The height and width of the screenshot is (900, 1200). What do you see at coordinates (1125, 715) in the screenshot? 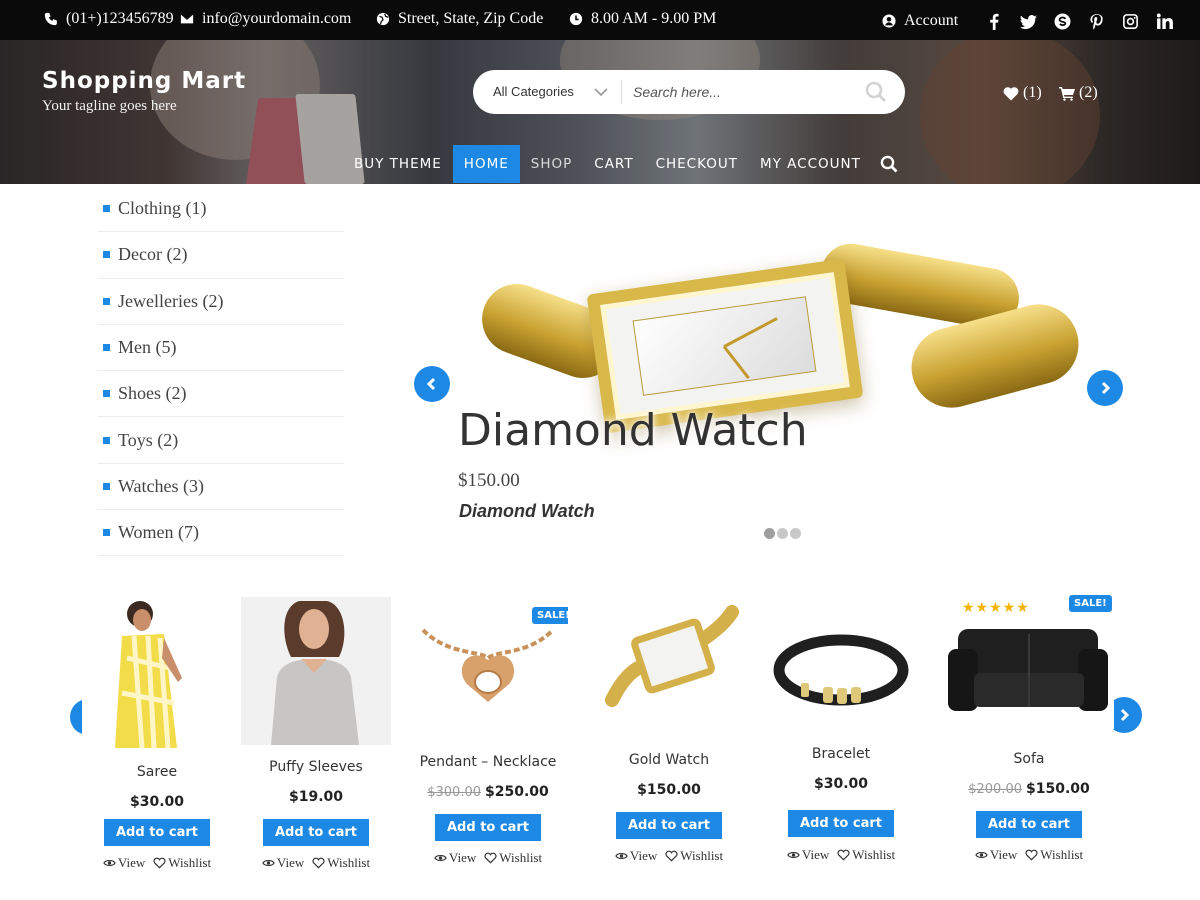
I see `chevron-right-icon` at bounding box center [1125, 715].